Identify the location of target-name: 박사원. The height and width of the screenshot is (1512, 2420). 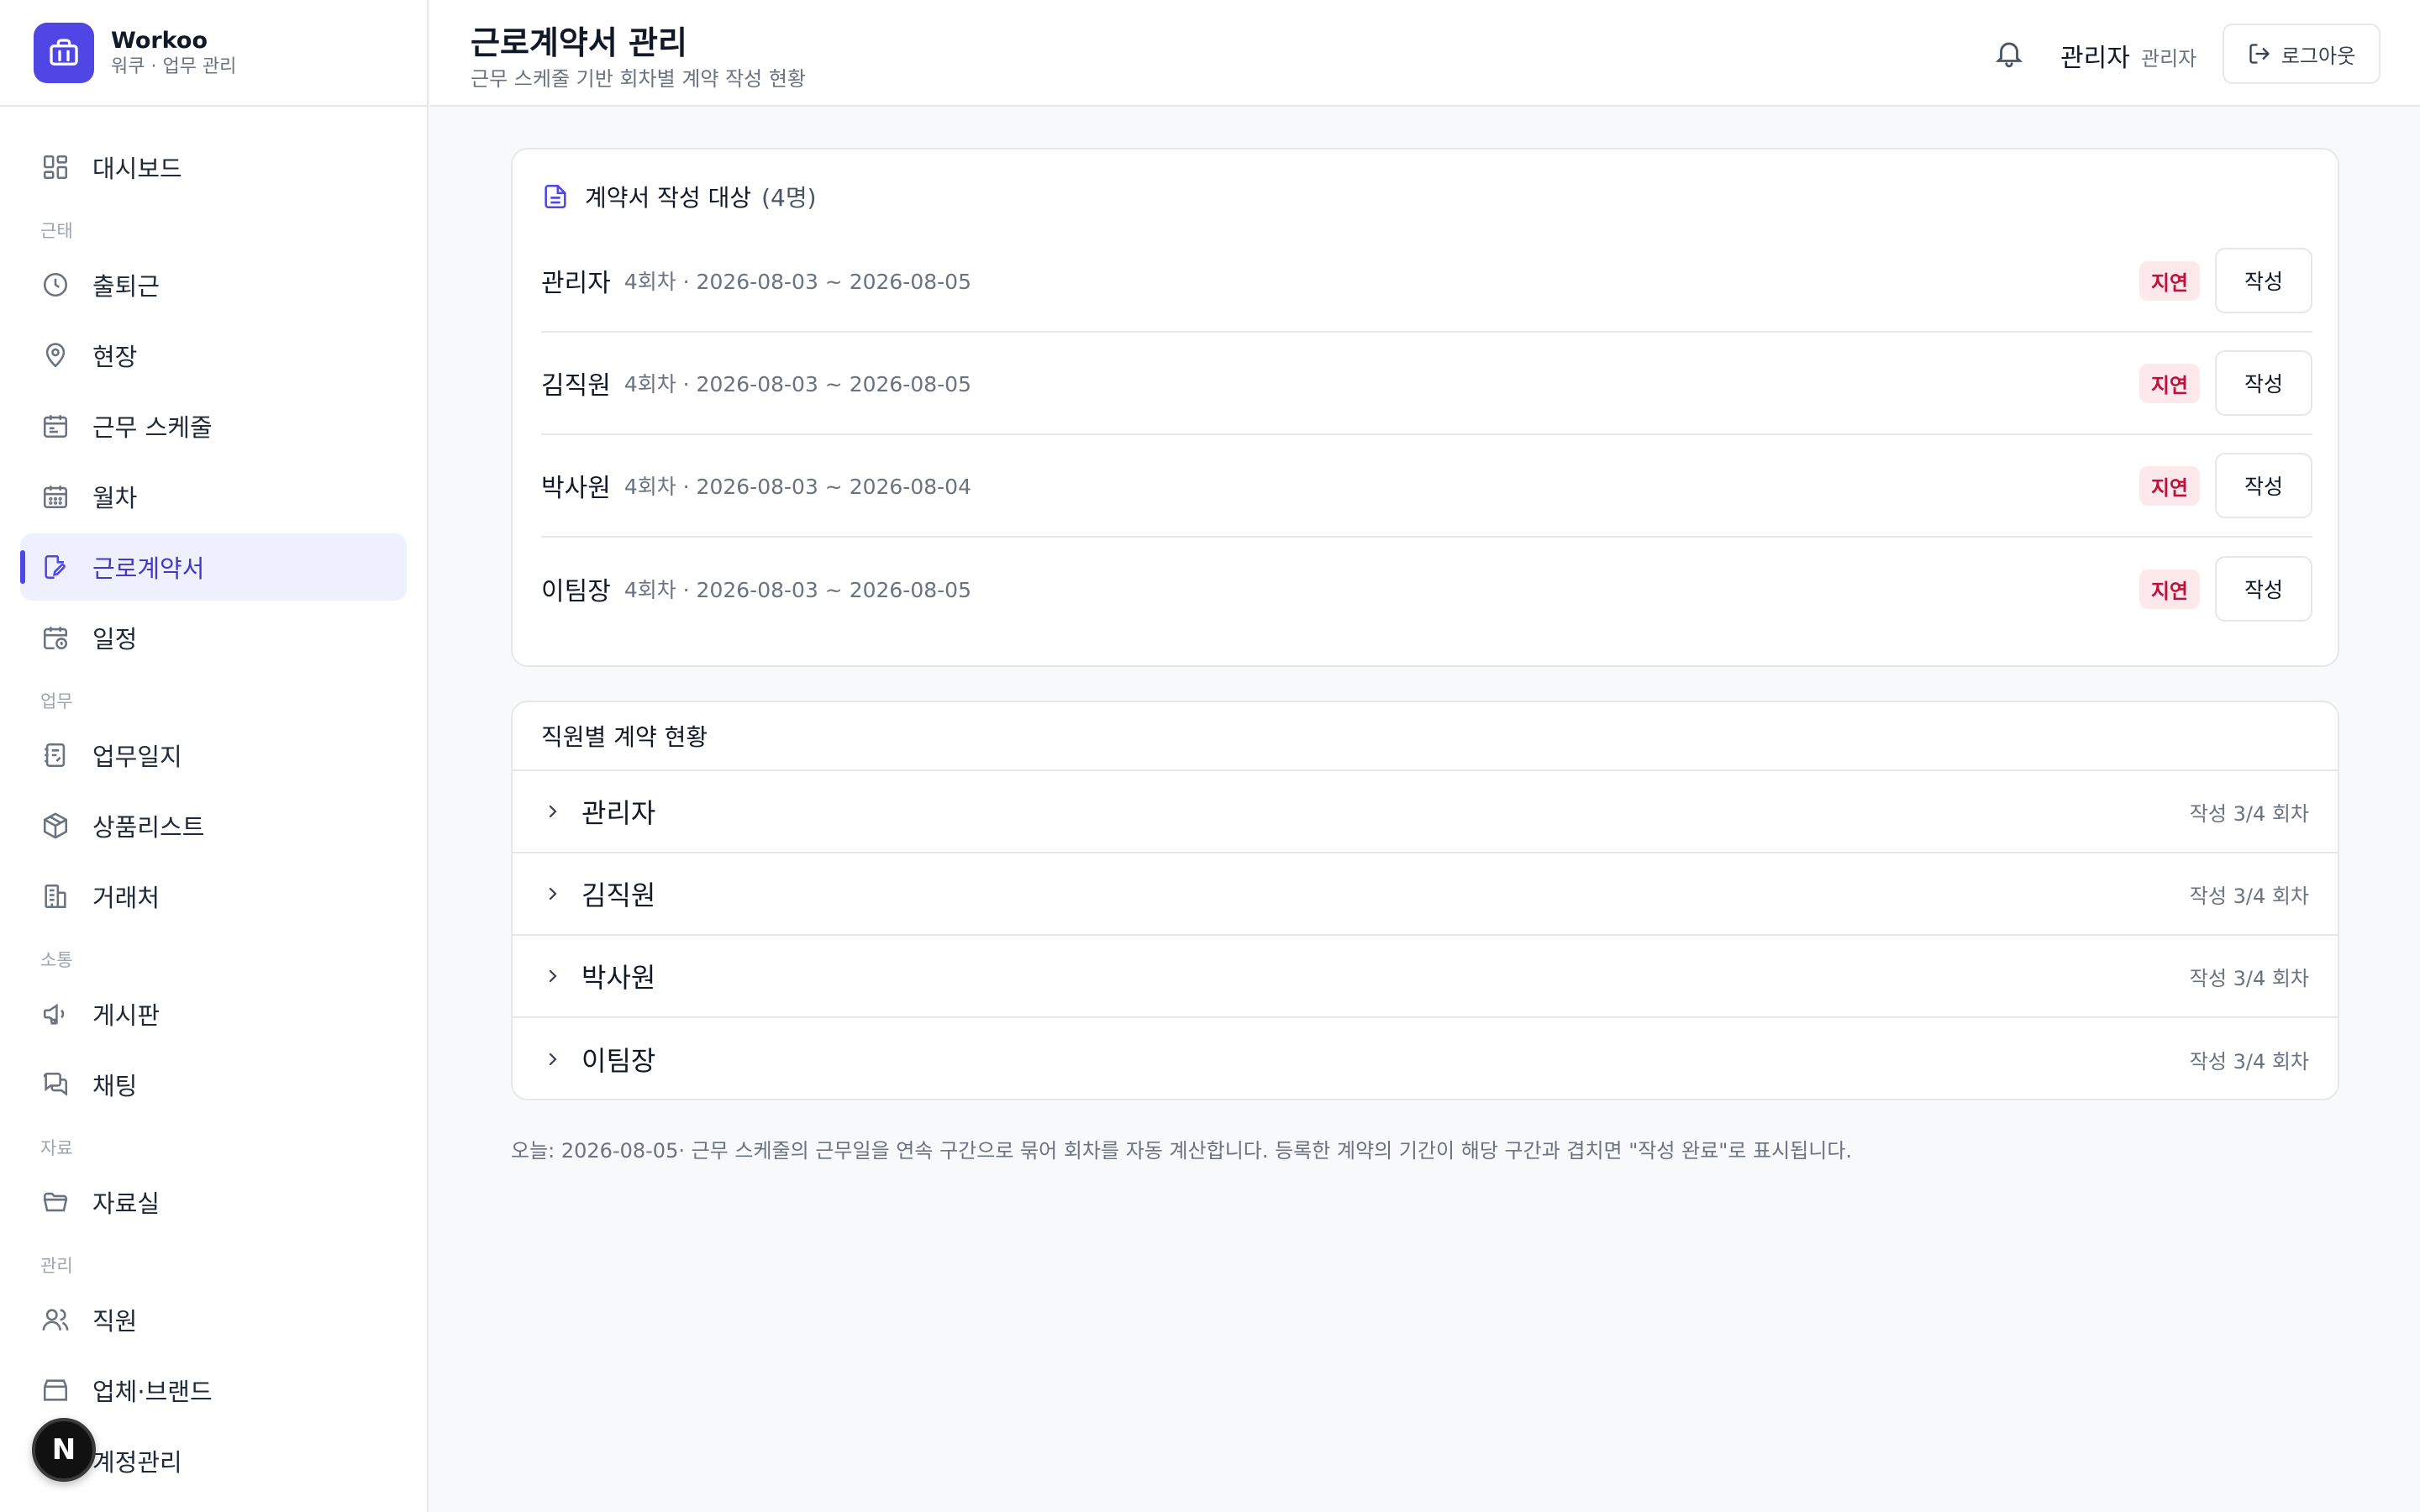
(576, 488).